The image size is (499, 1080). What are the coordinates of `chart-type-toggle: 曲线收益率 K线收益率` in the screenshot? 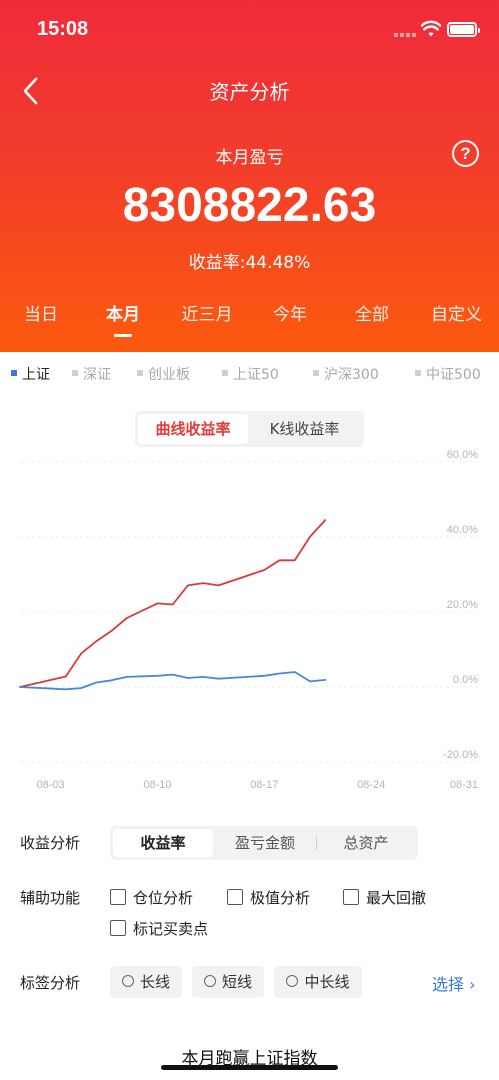 It's located at (249, 429).